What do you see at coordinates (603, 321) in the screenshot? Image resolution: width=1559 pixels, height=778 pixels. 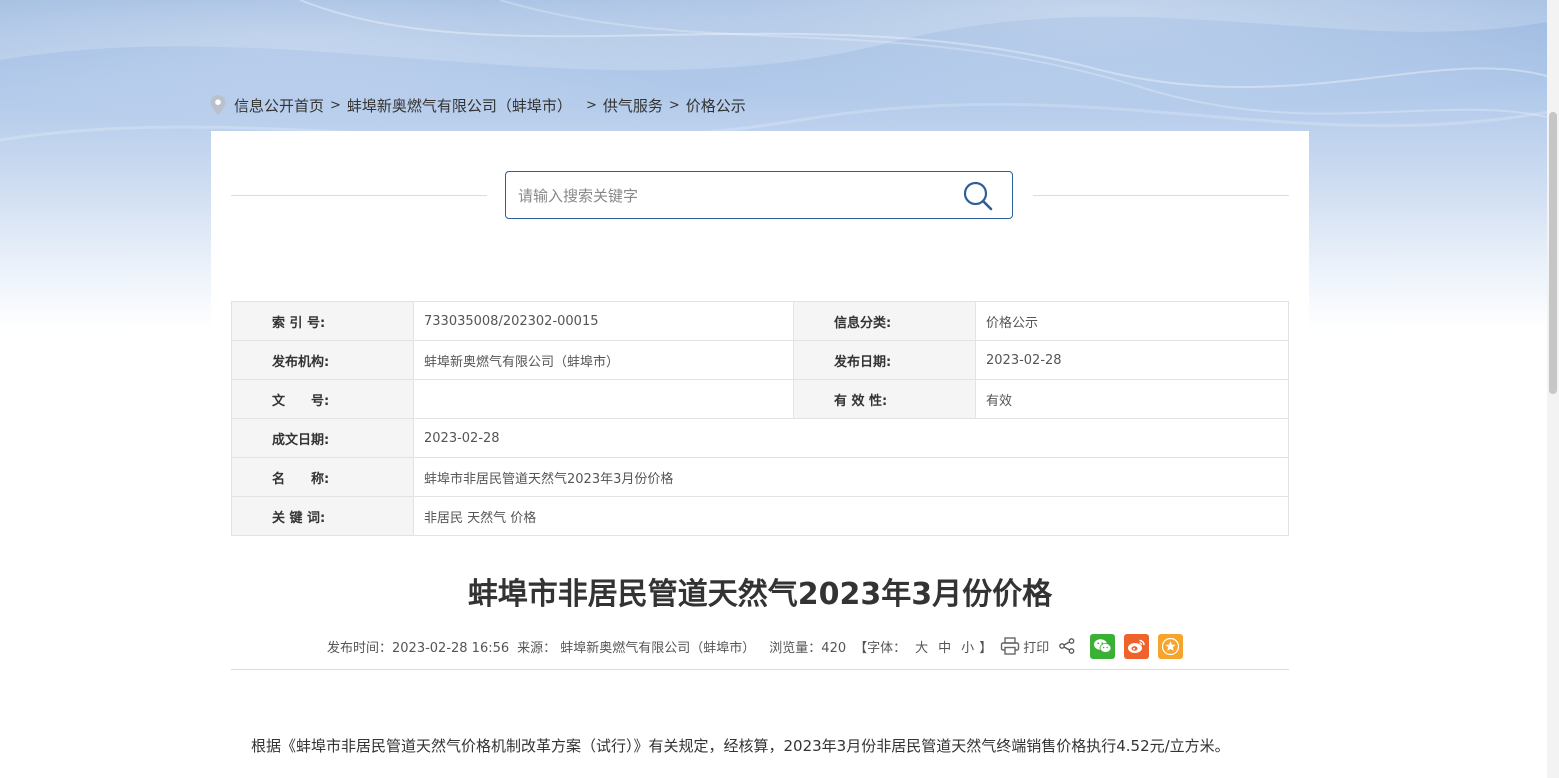 I see `index-value: 733035008/202302-00015` at bounding box center [603, 321].